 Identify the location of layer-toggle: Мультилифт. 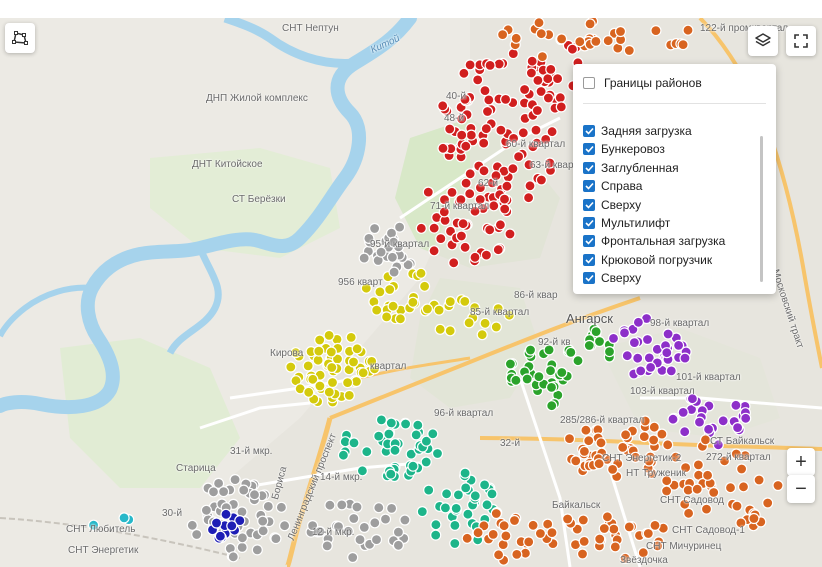
(626, 223).